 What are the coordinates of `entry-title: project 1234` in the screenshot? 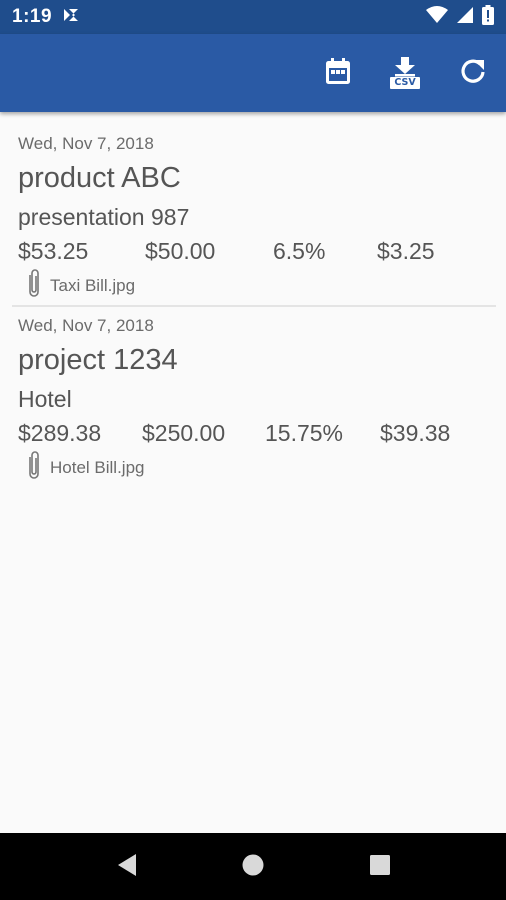 It's located at (98, 360).